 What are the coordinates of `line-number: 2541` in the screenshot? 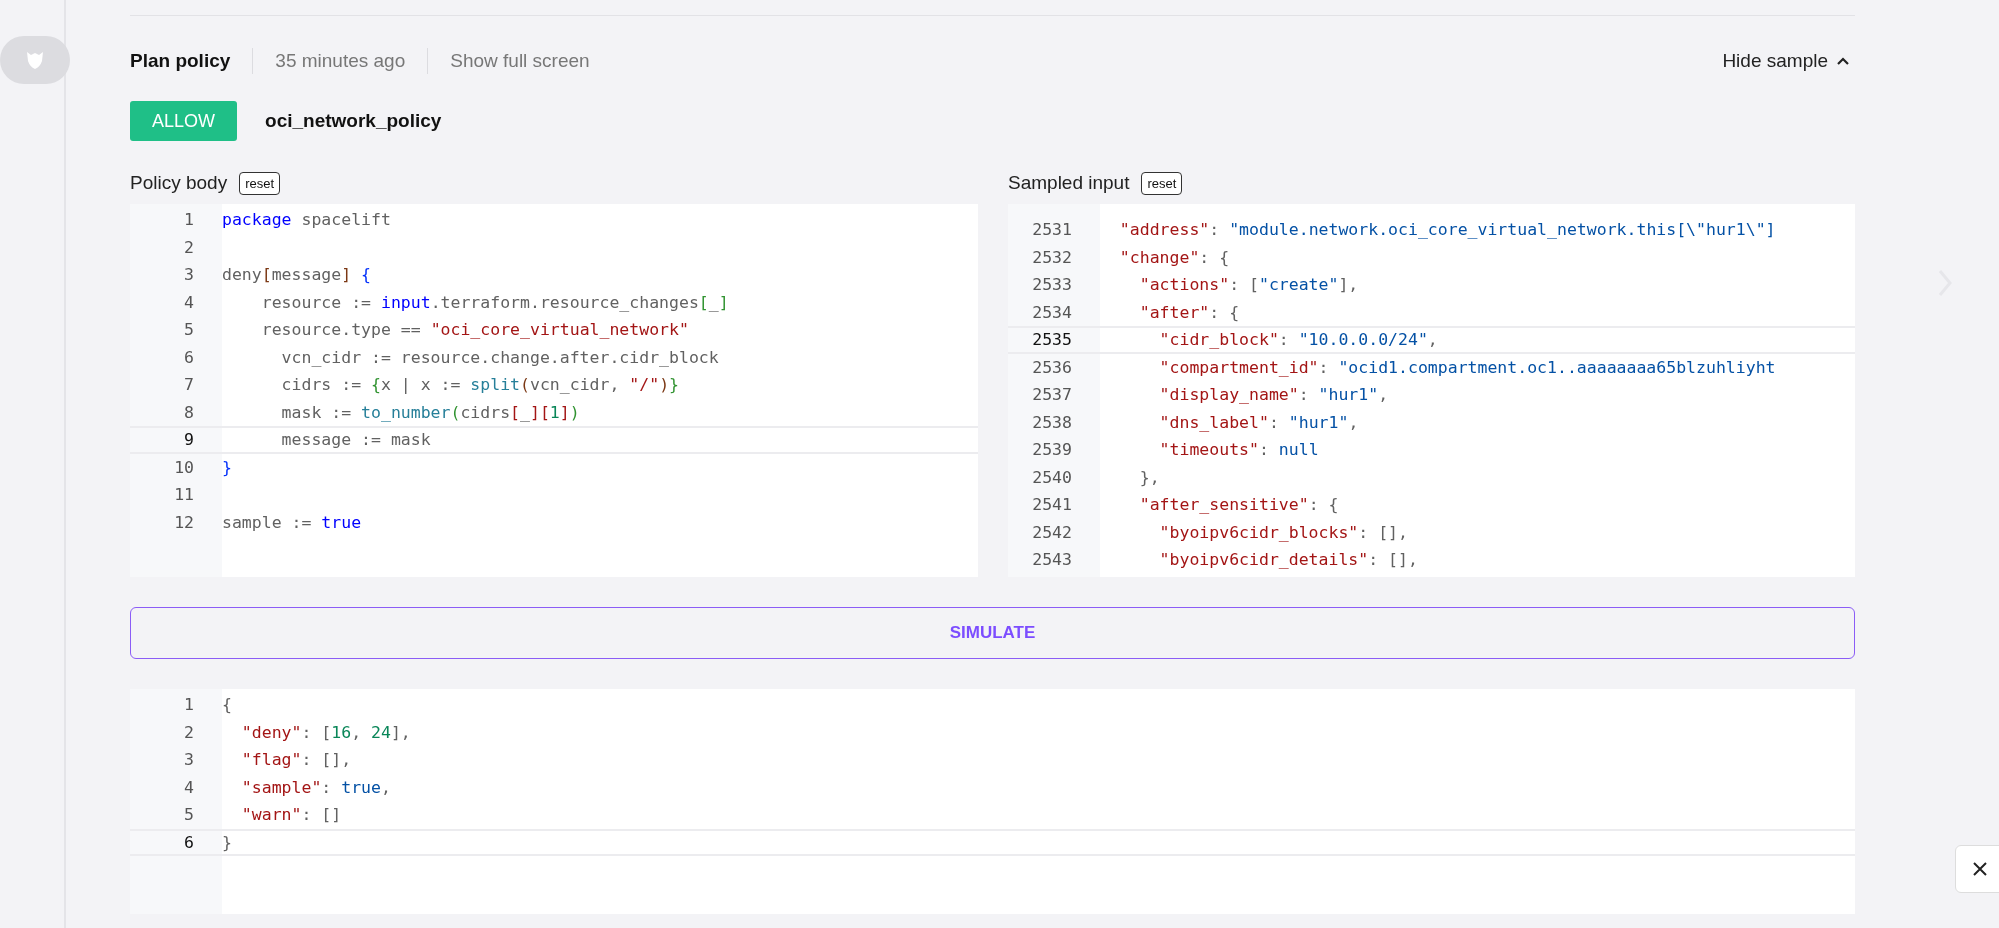 It's located at (1052, 505).